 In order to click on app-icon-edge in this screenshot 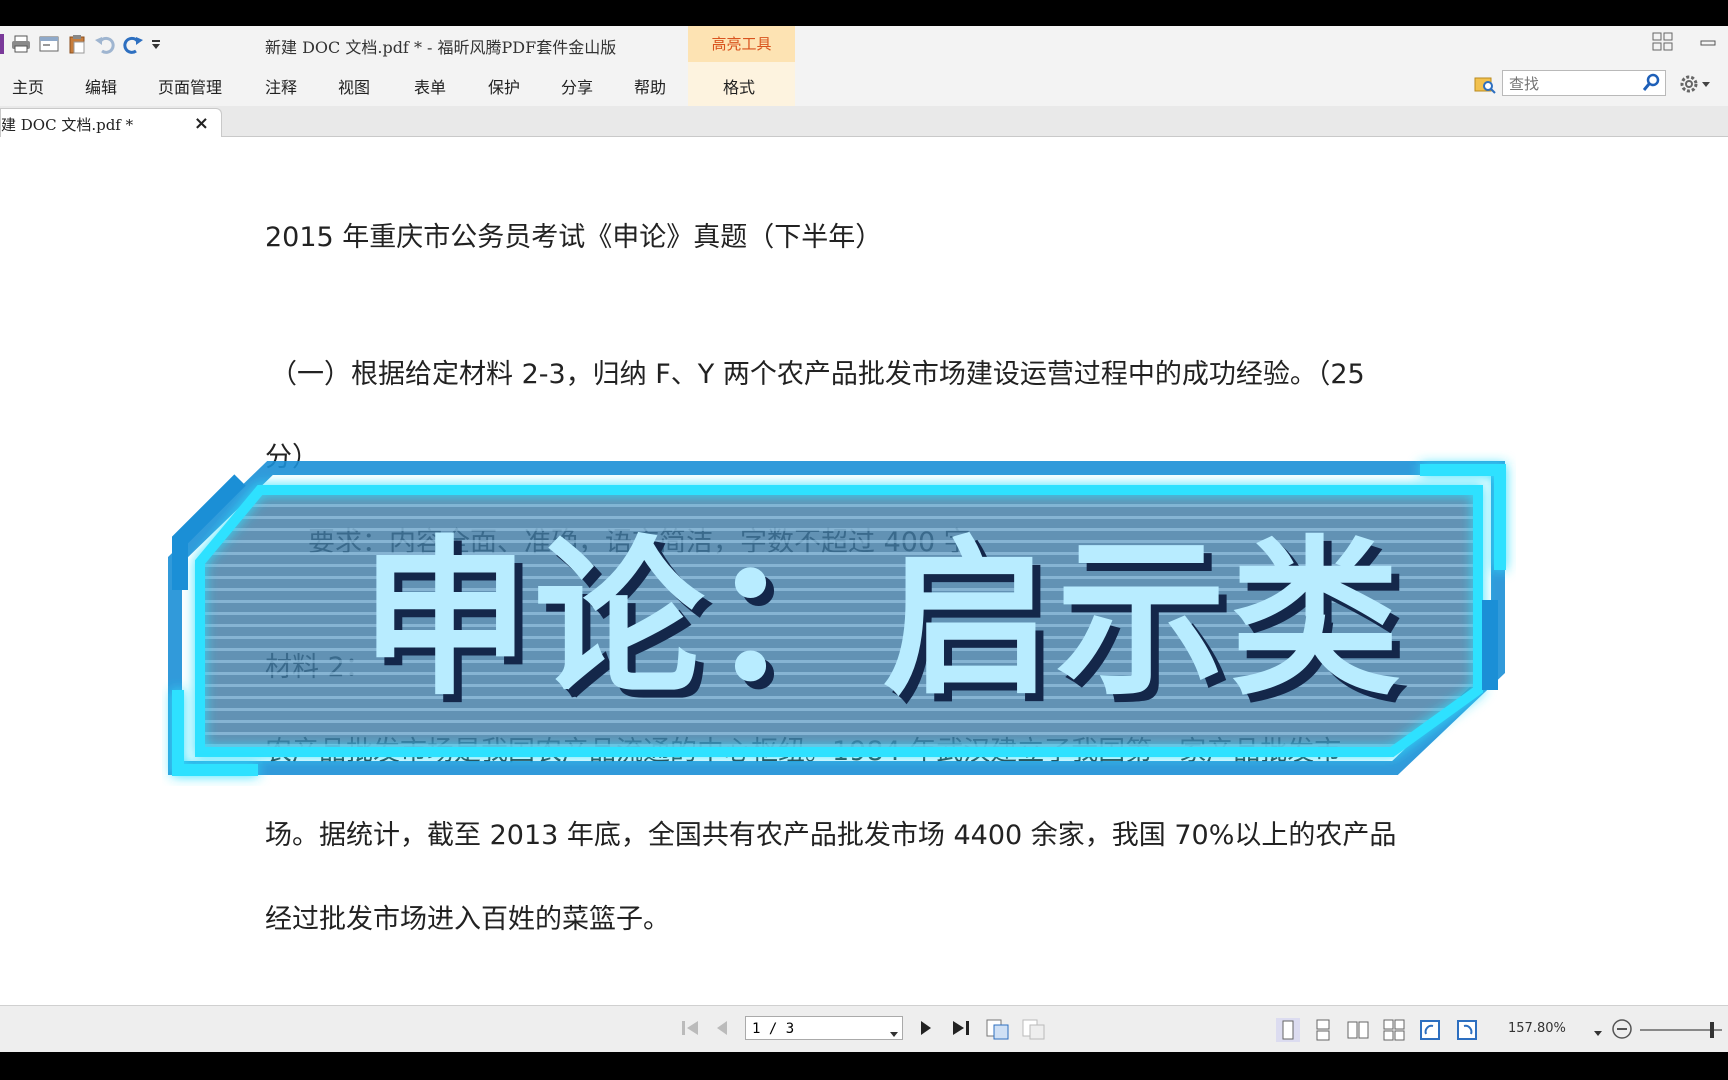, I will do `click(2, 44)`.